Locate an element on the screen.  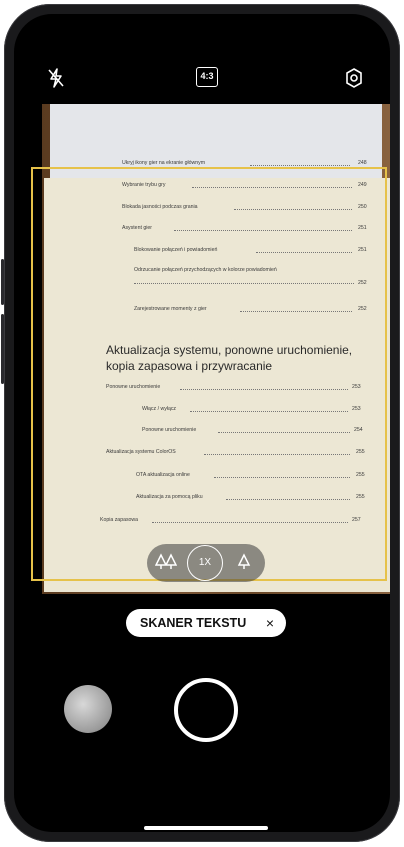
top-bar: 4:3 is located at coordinates (202, 59).